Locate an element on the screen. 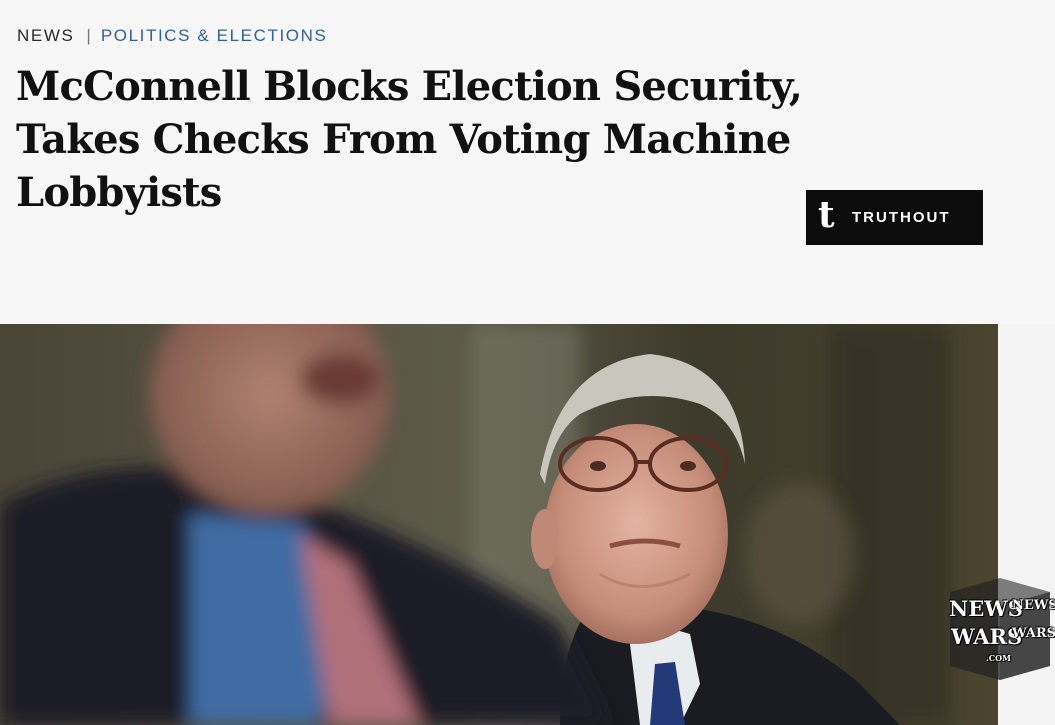  article-kicker: NEWS | POLITICS & ELECTIONS is located at coordinates (172, 36).